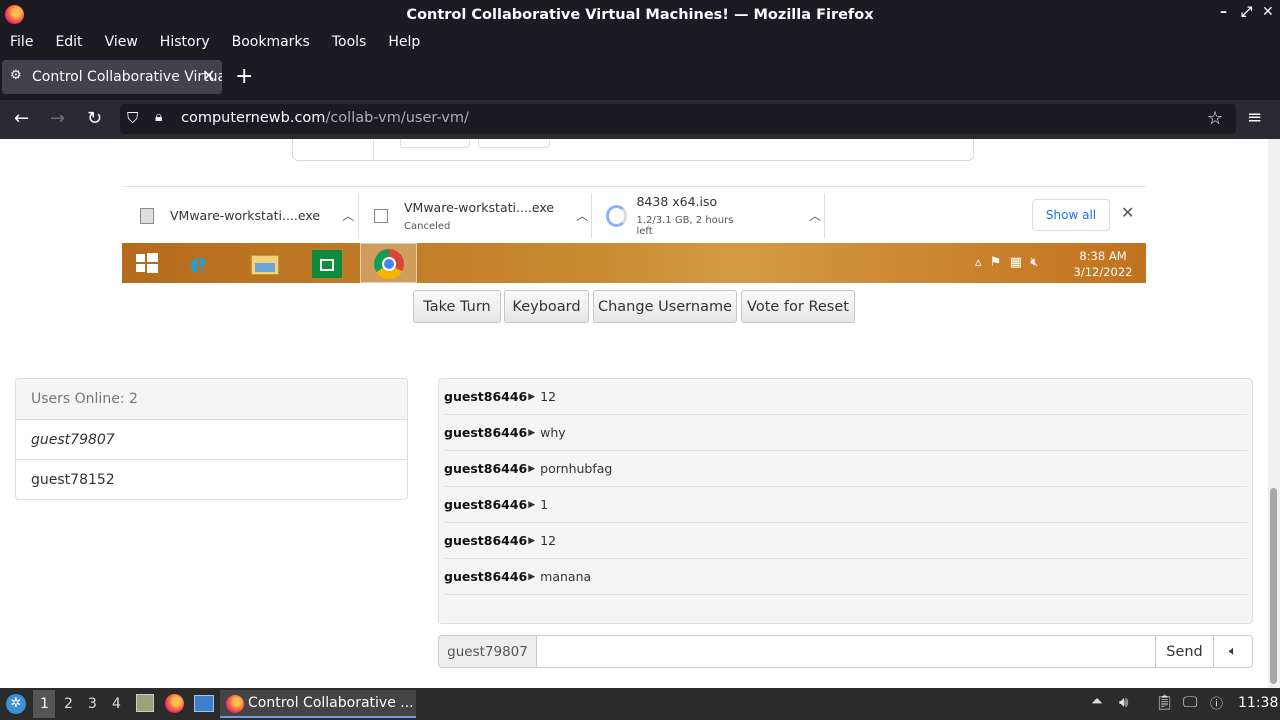 The image size is (1280, 720). Describe the element at coordinates (211, 399) in the screenshot. I see `users-online-header: Users Online: 2` at that location.